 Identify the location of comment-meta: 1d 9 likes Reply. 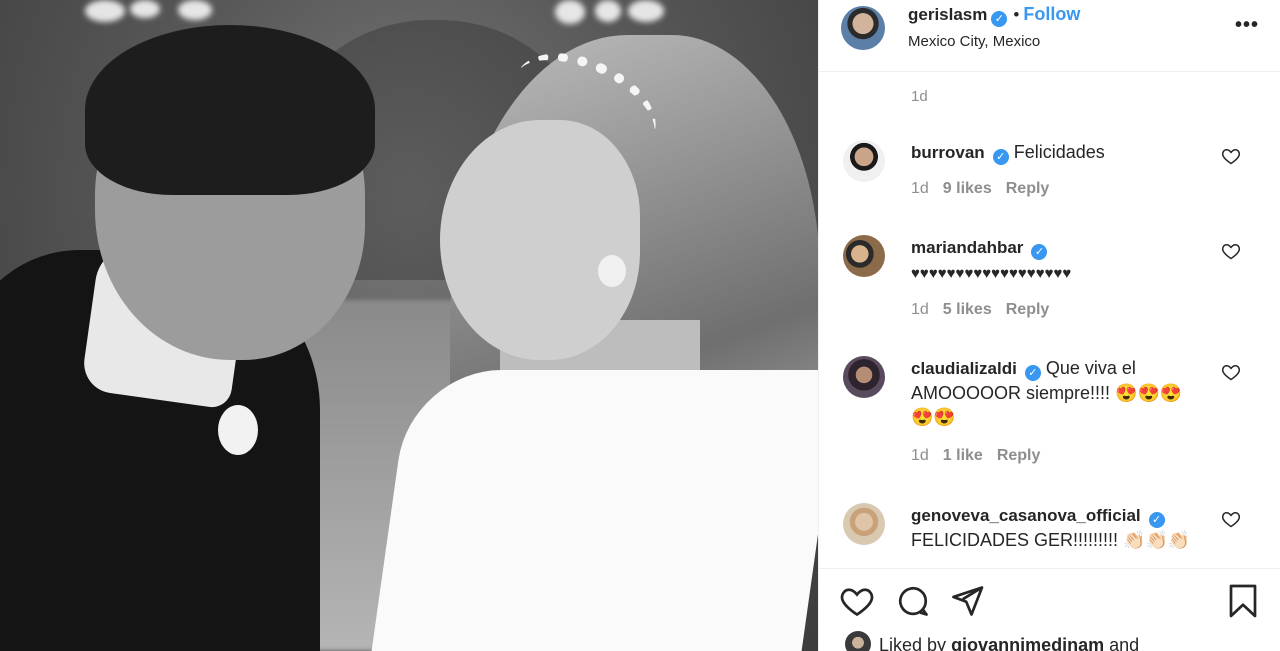
(987, 189).